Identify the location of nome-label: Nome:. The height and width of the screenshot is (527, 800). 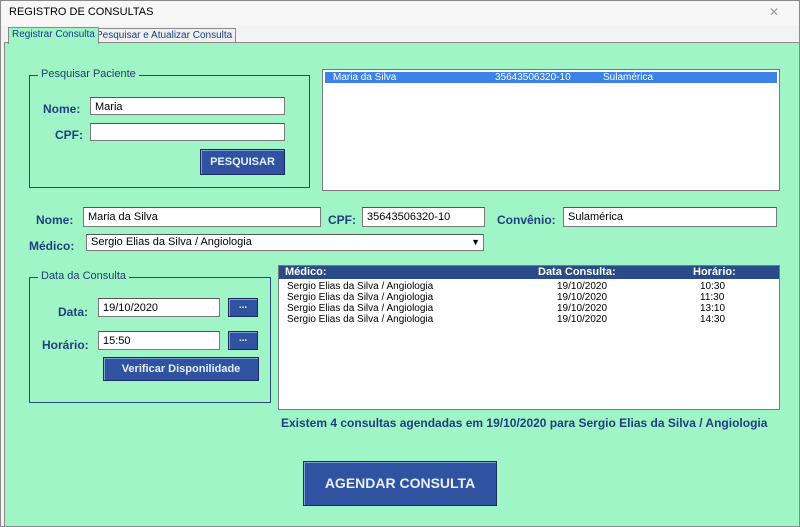
(55, 220).